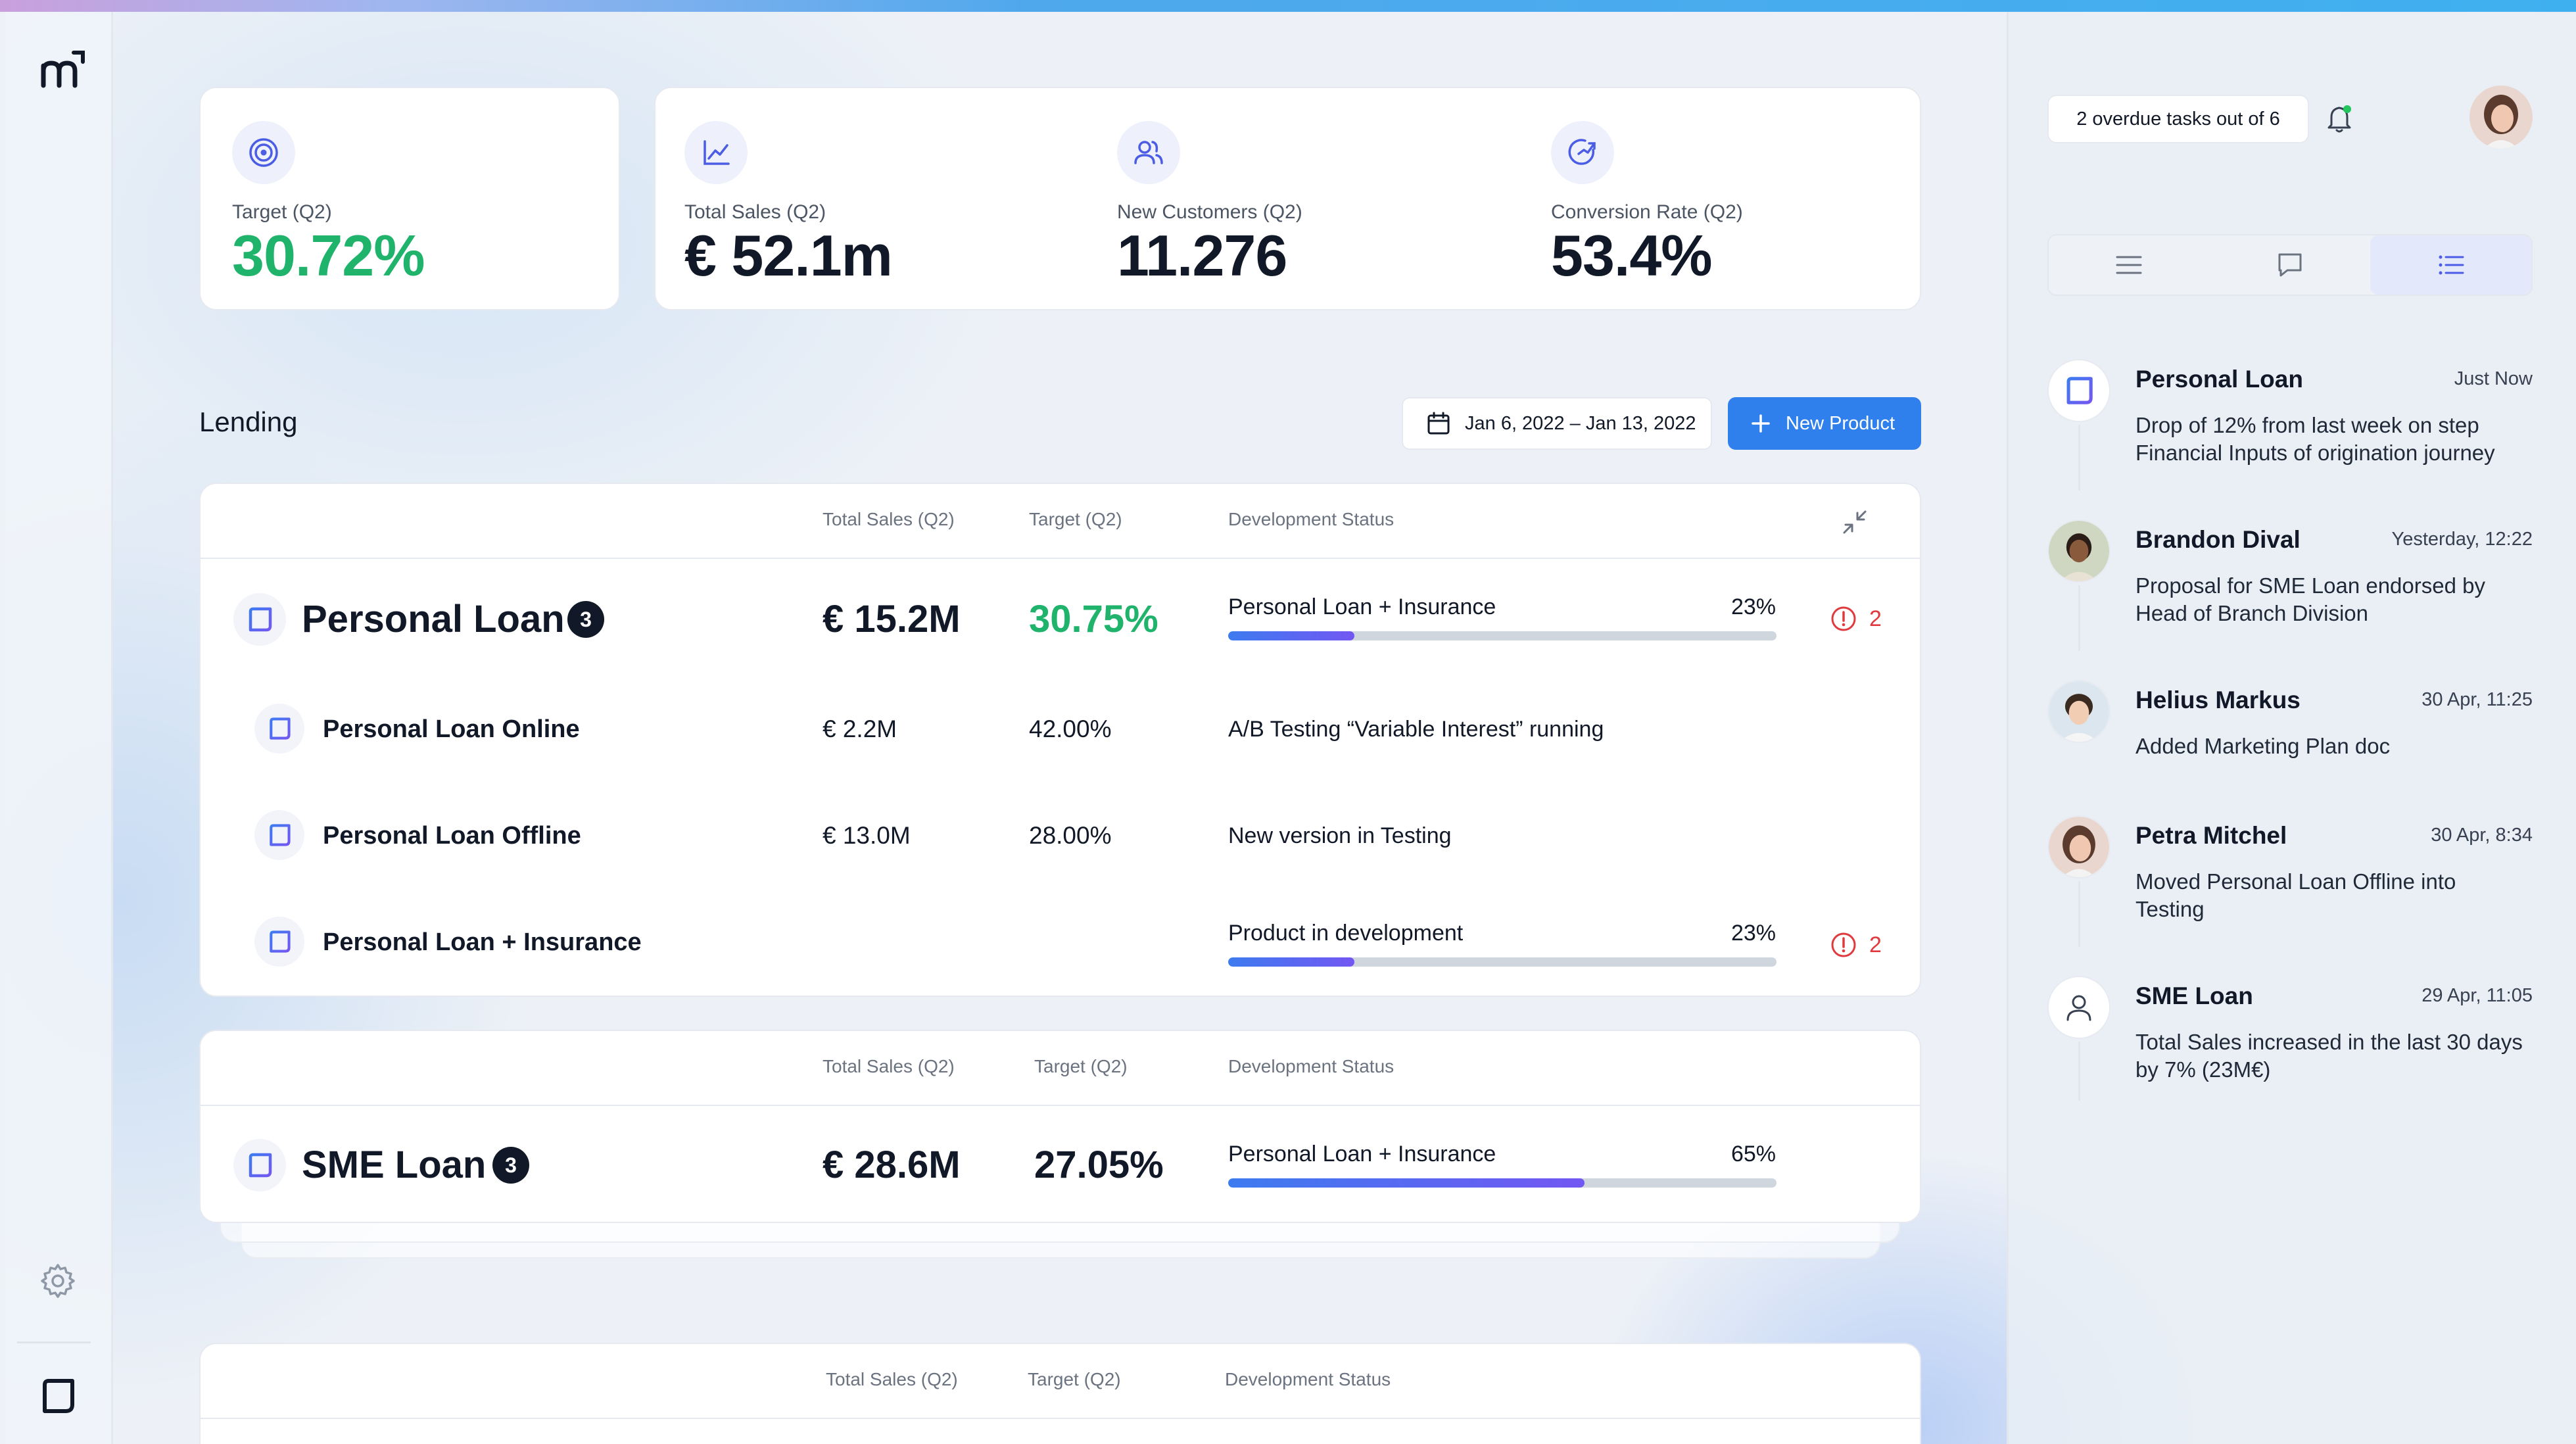 Image resolution: width=2576 pixels, height=1444 pixels. What do you see at coordinates (2341, 118) in the screenshot?
I see `notification-bell-icon` at bounding box center [2341, 118].